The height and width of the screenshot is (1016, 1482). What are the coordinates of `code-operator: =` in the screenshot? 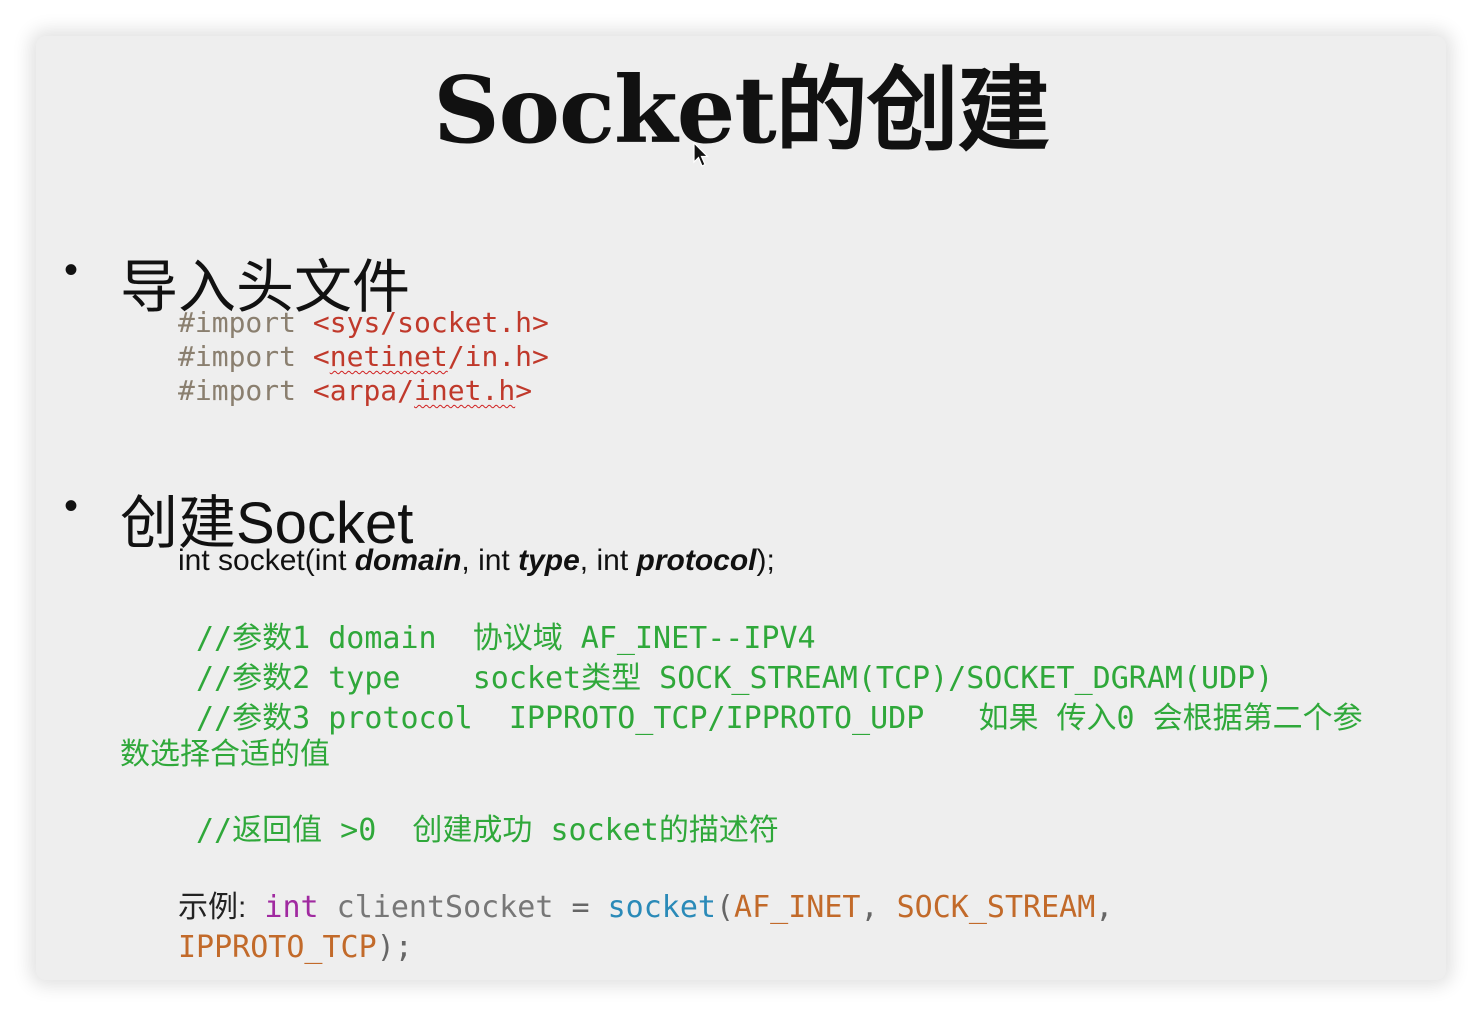 It's located at (580, 907).